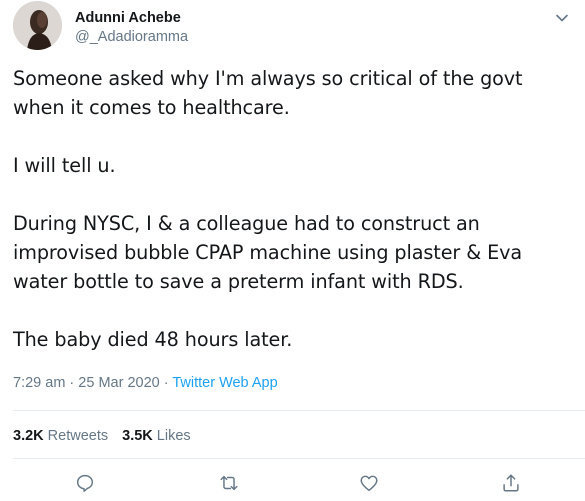 Image resolution: width=585 pixels, height=501 pixels. I want to click on heart-icon, so click(369, 483).